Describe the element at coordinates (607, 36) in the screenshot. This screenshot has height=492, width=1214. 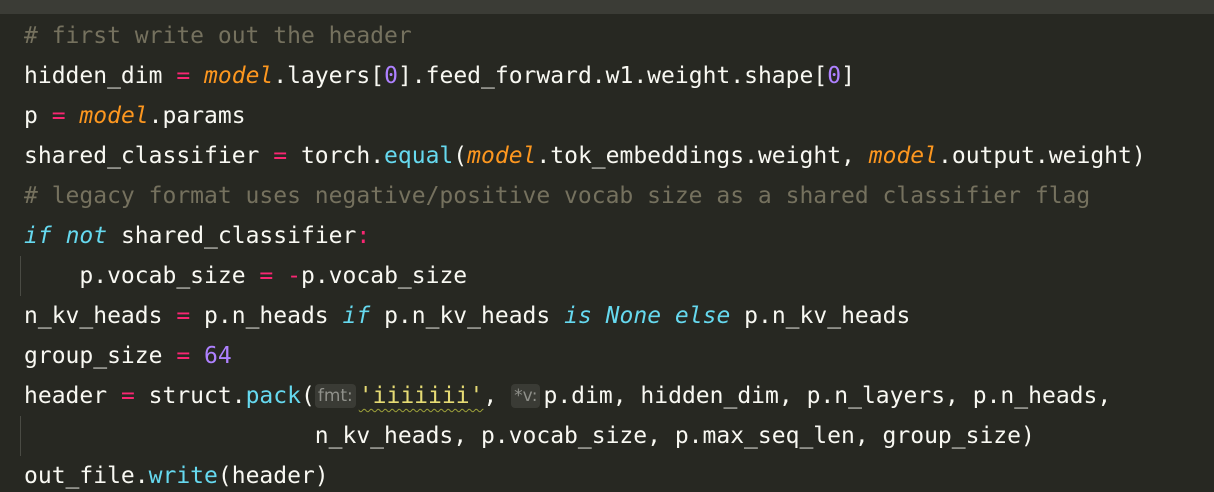
I see `code-line-1: # first write out the header` at that location.